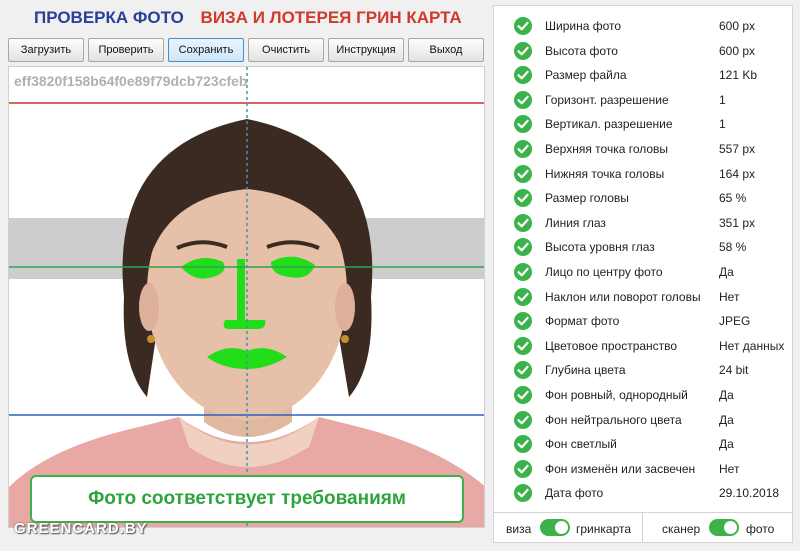  Describe the element at coordinates (206, 50) in the screenshot. I see `save-button: Сохранить` at that location.